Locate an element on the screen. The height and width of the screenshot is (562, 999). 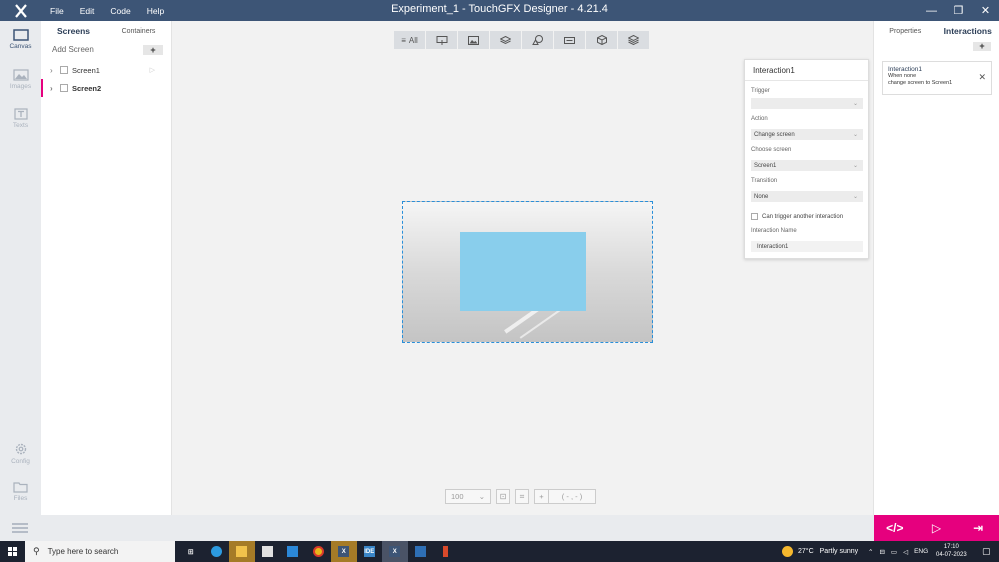
minimize-icon: — is located at coordinates (931, 10).